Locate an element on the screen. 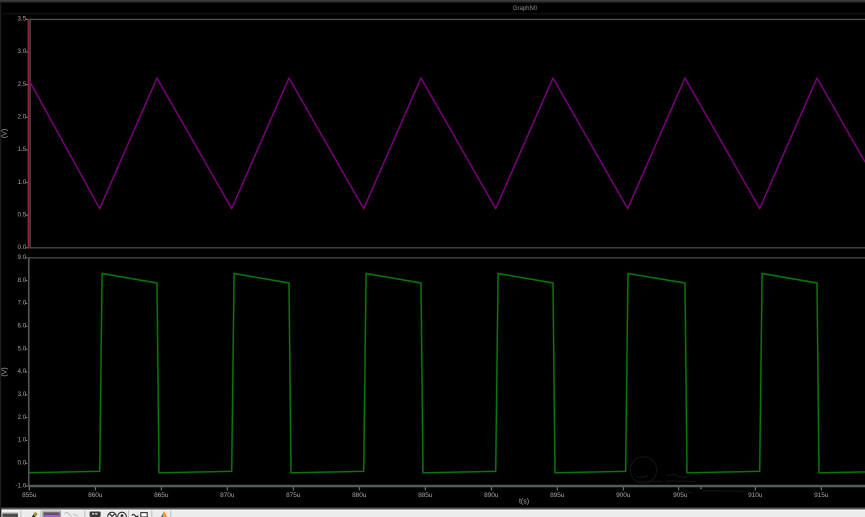  svg-text: 890u is located at coordinates (491, 495).